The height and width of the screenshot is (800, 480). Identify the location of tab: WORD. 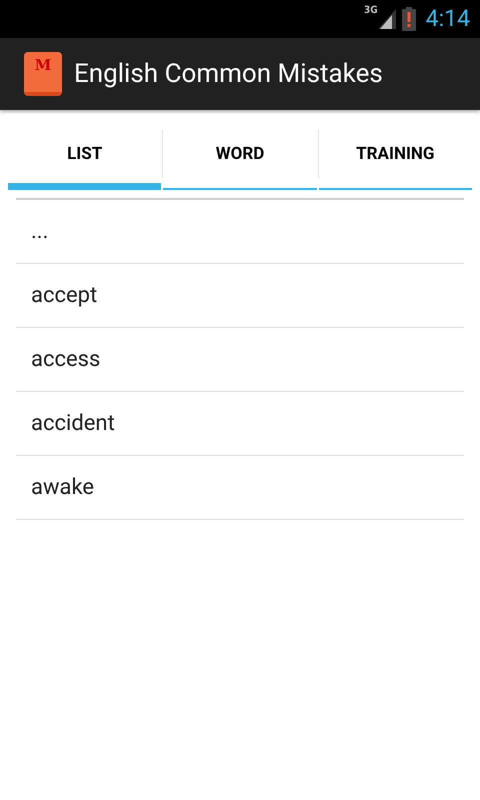
(240, 159).